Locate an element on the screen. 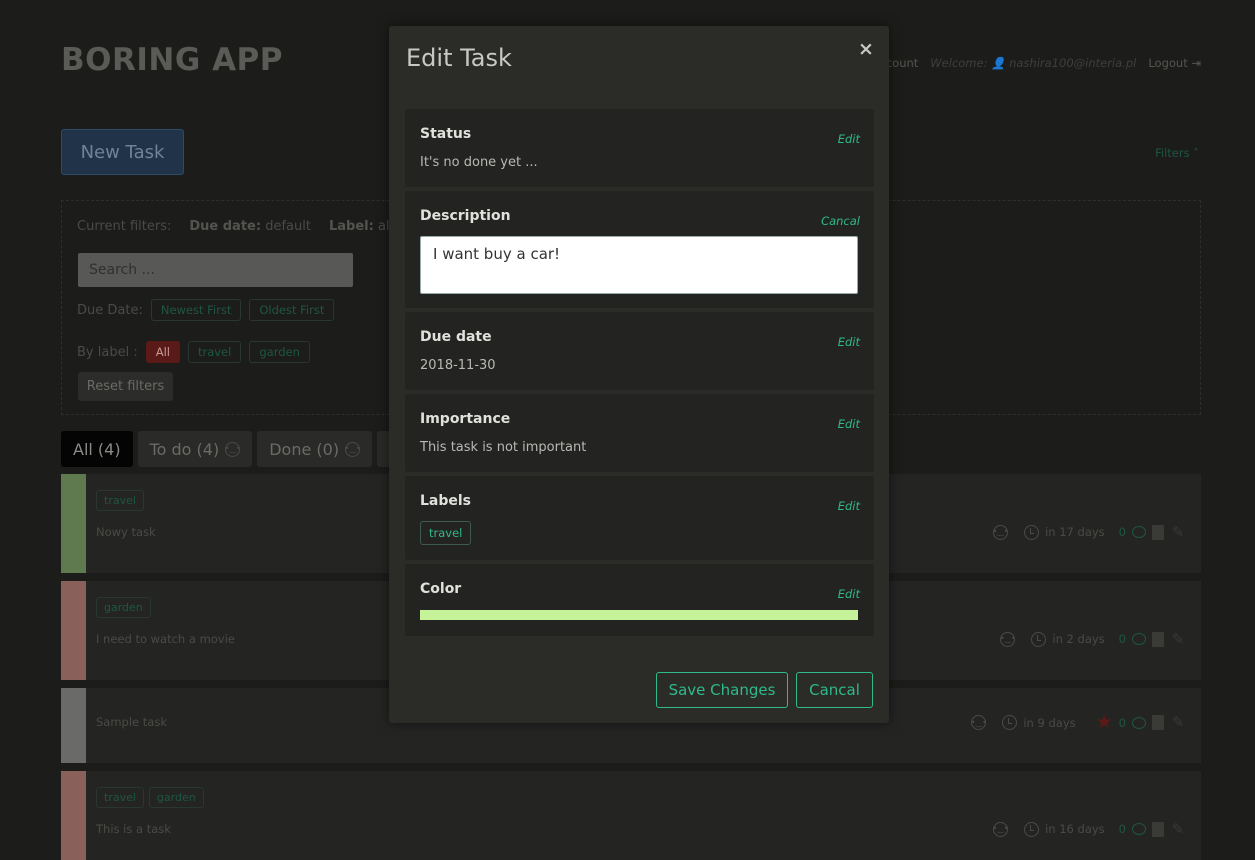  welcome-text: Welcome: 👤 nashira100@interia.pl is located at coordinates (1033, 63).